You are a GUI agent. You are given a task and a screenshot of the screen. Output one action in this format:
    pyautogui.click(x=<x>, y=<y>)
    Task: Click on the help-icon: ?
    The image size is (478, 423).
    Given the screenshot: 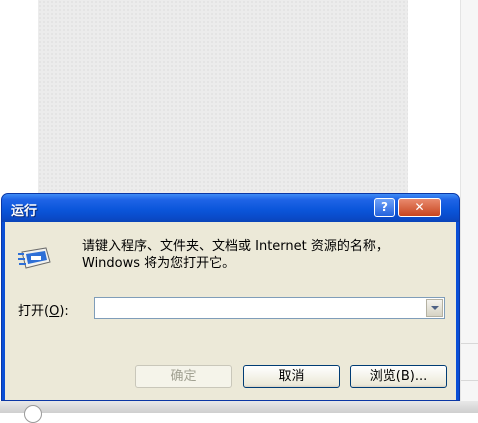 What is the action you would take?
    pyautogui.click(x=384, y=207)
    